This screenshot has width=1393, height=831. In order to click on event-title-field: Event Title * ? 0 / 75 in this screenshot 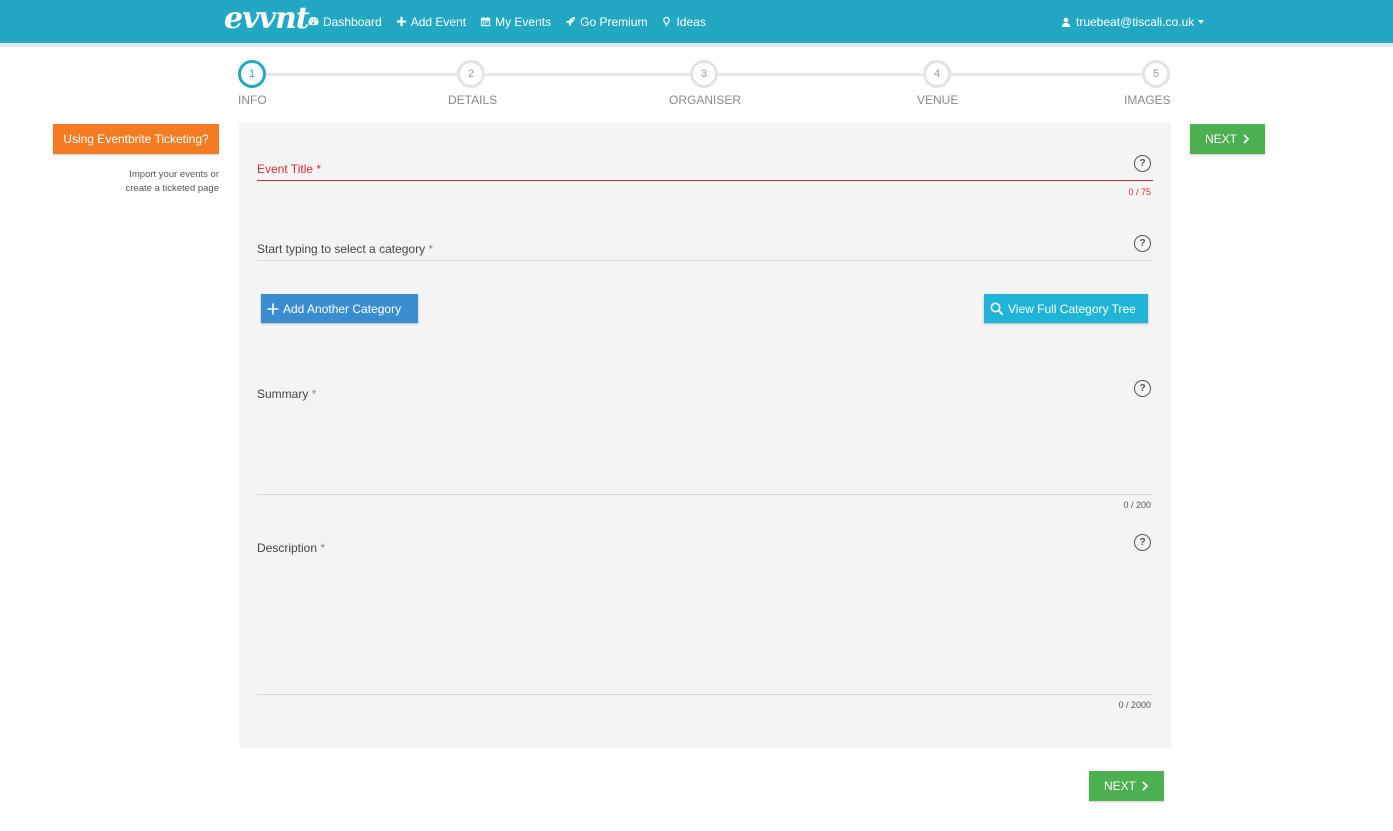, I will do `click(705, 178)`.